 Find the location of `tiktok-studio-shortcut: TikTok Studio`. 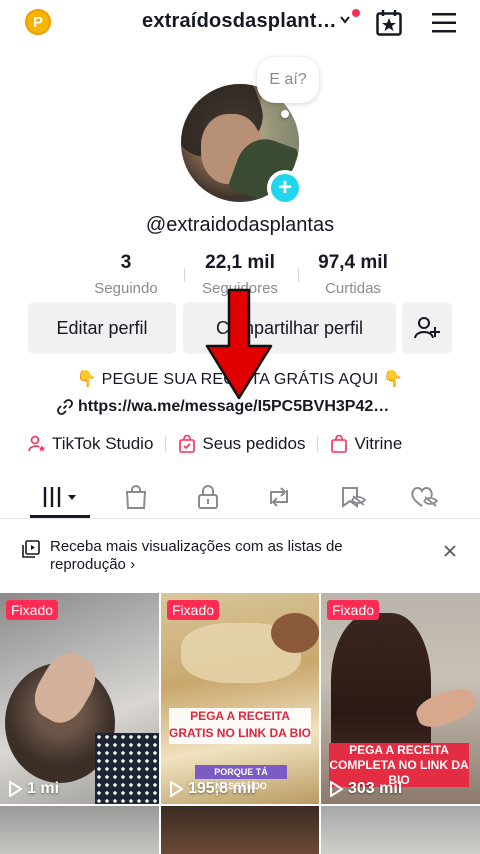

tiktok-studio-shortcut: TikTok Studio is located at coordinates (90, 444).